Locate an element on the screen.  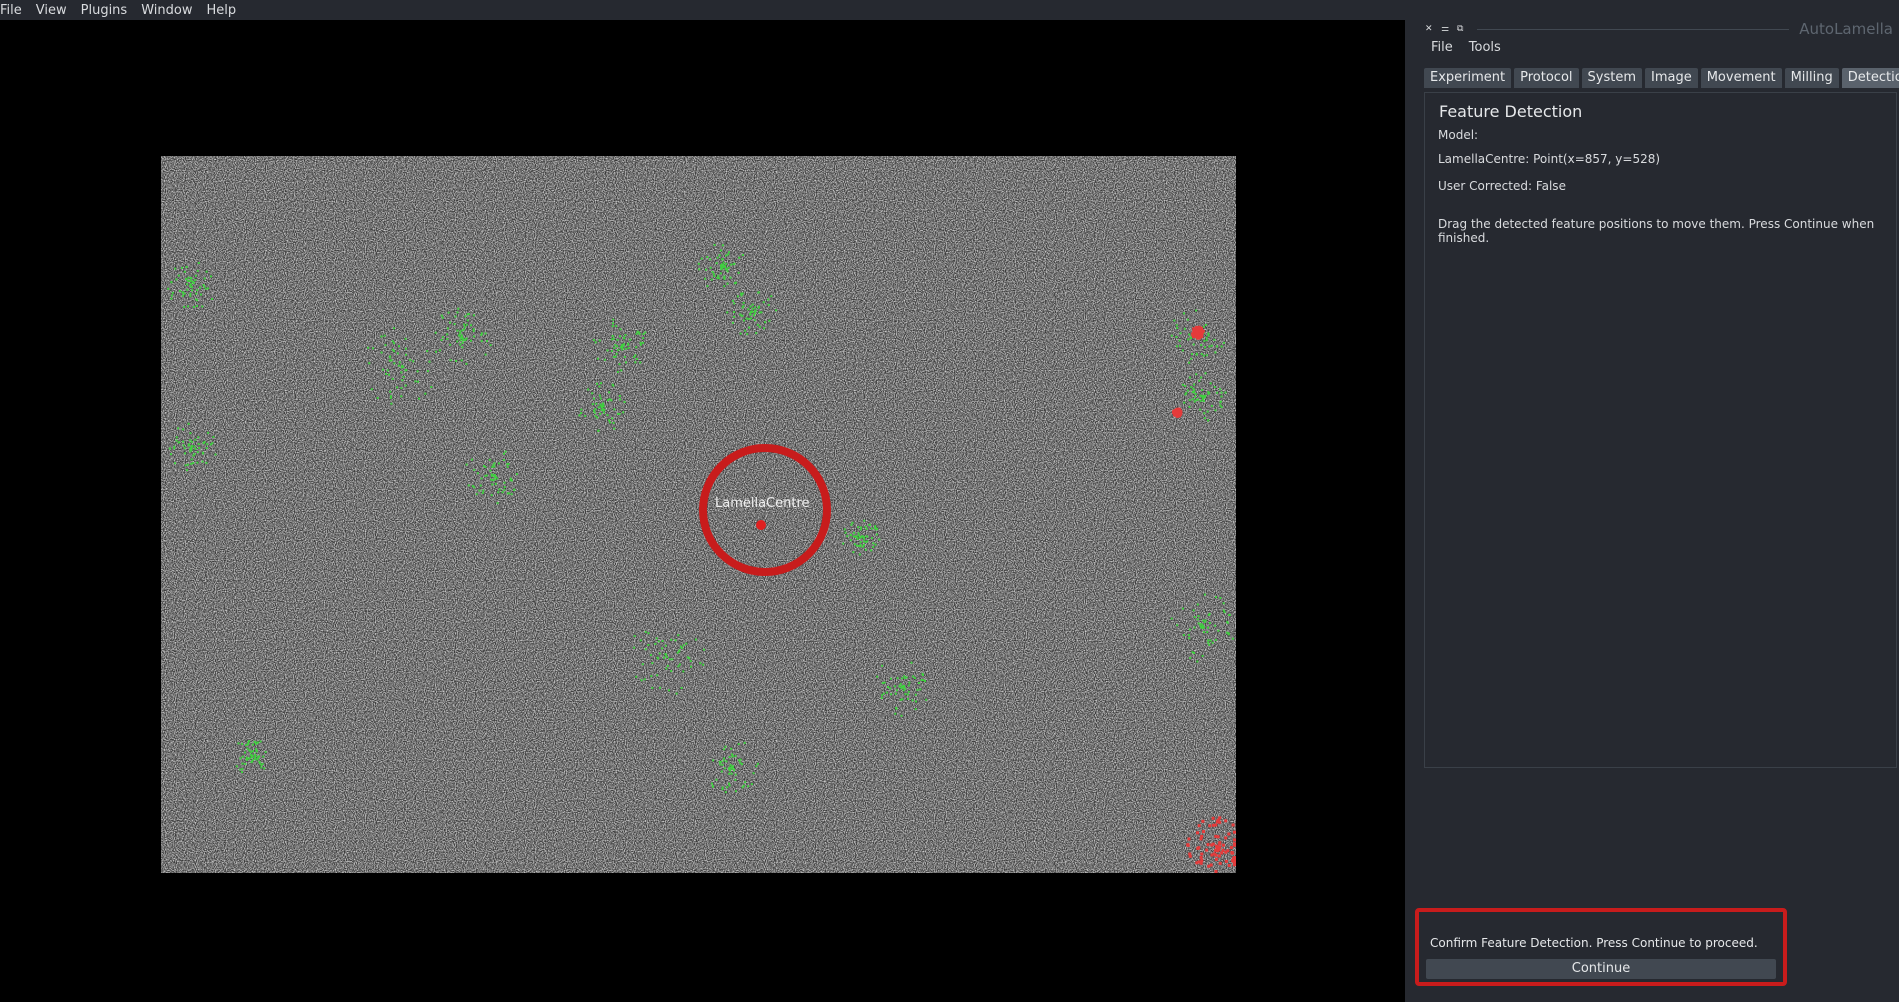
menu-window: Window is located at coordinates (166, 10).